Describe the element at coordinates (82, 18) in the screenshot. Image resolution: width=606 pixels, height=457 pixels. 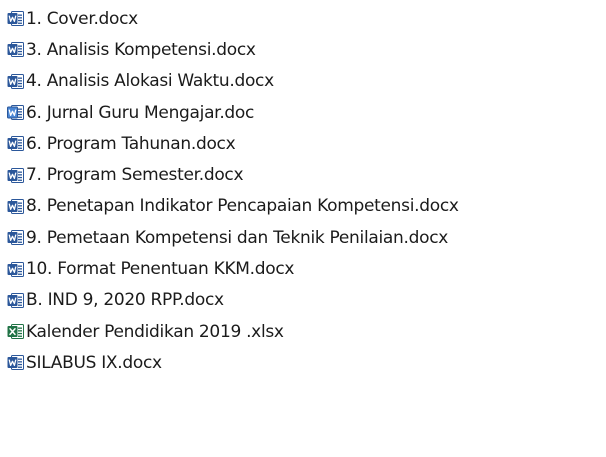
I see `file-name: 1. Cover.docx` at that location.